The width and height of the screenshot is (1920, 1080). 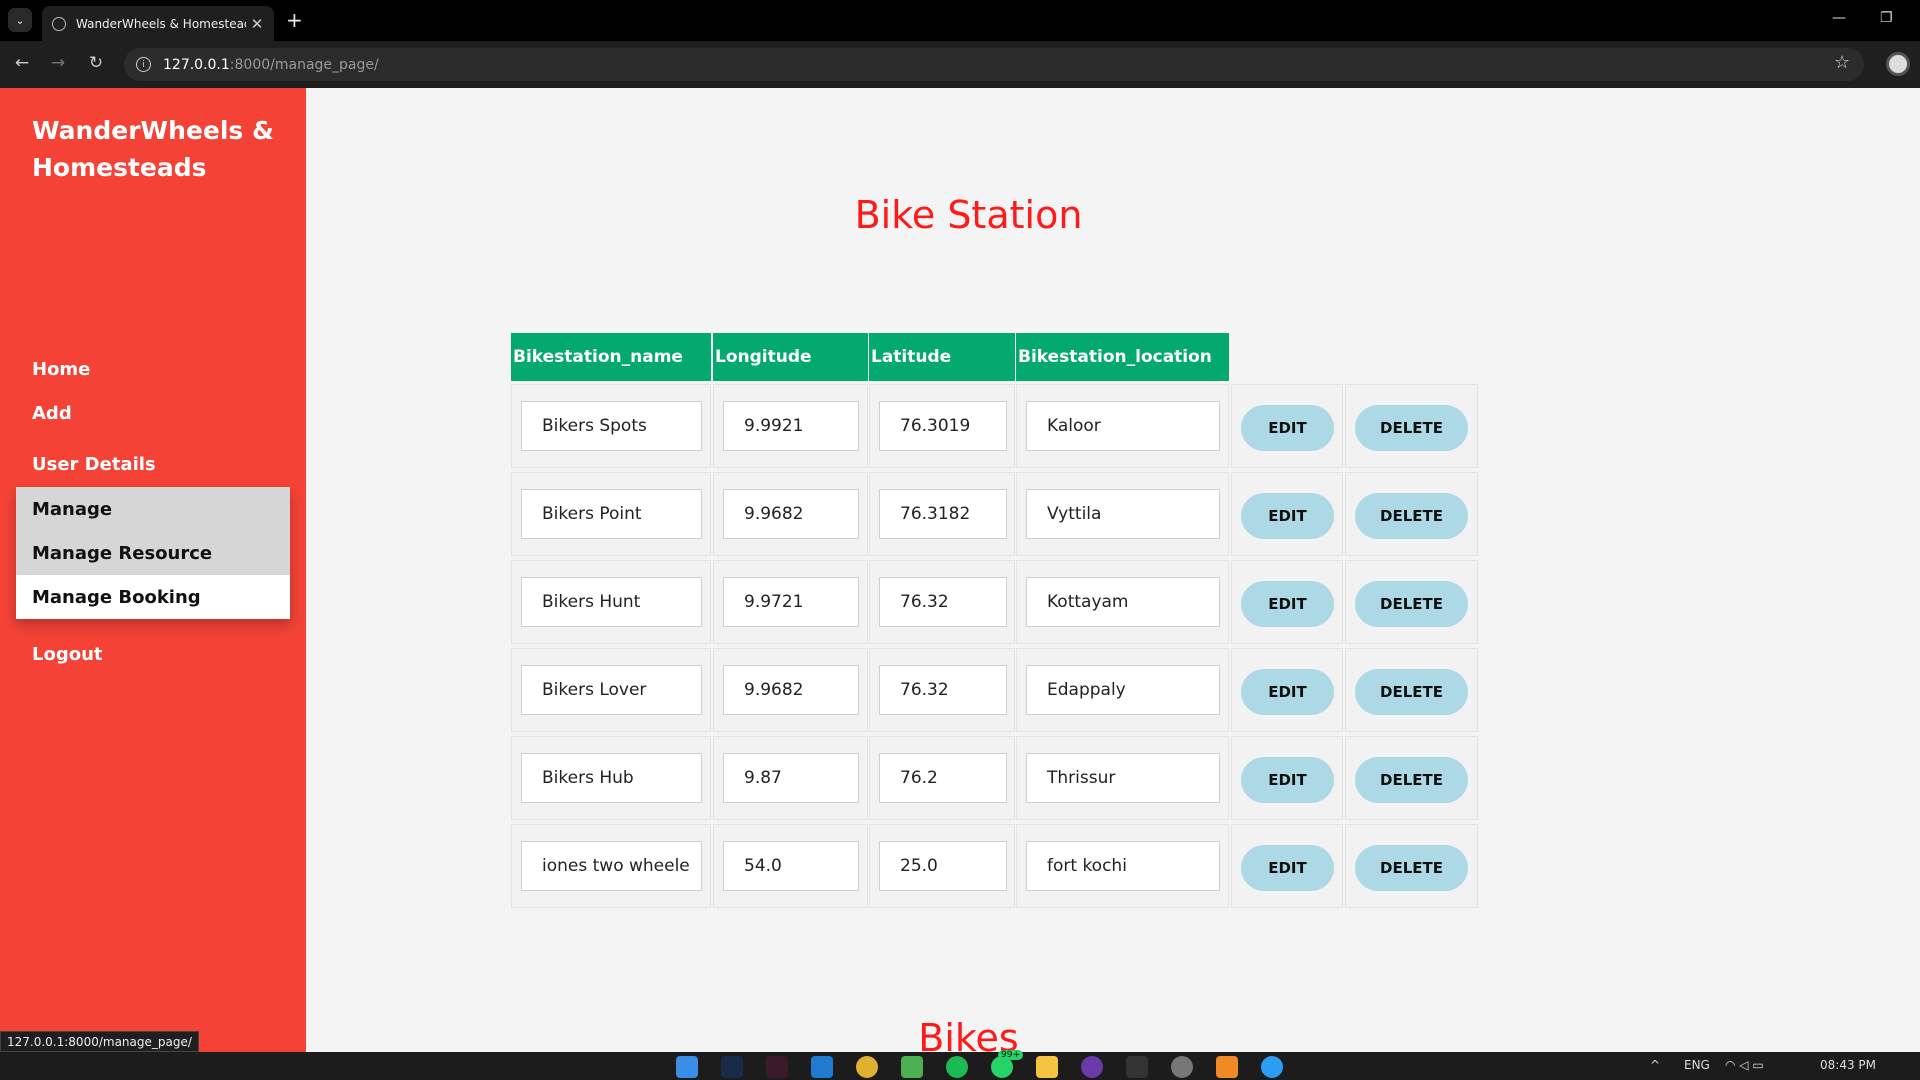 I want to click on table-cell: iones two wheele, so click(x=611, y=866).